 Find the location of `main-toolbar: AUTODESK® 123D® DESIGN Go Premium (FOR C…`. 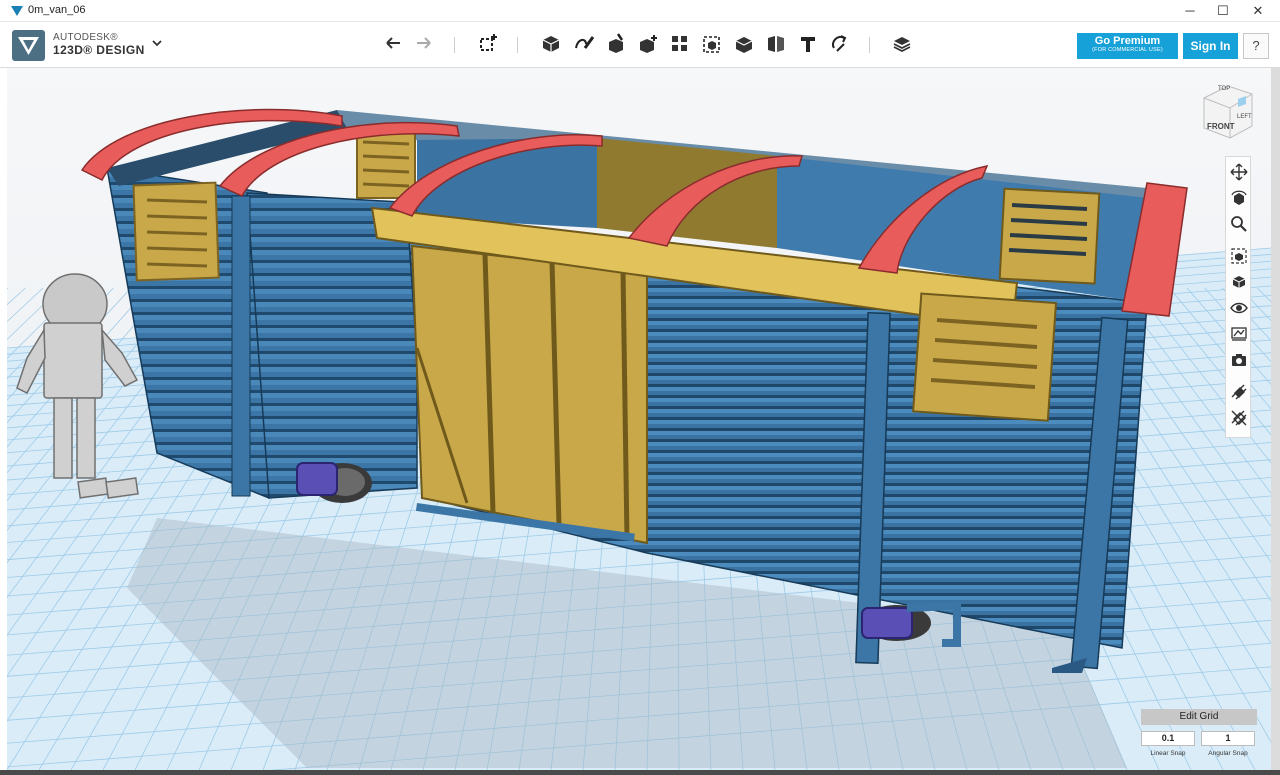

main-toolbar: AUTODESK® 123D® DESIGN Go Premium (FOR C… is located at coordinates (640, 45).